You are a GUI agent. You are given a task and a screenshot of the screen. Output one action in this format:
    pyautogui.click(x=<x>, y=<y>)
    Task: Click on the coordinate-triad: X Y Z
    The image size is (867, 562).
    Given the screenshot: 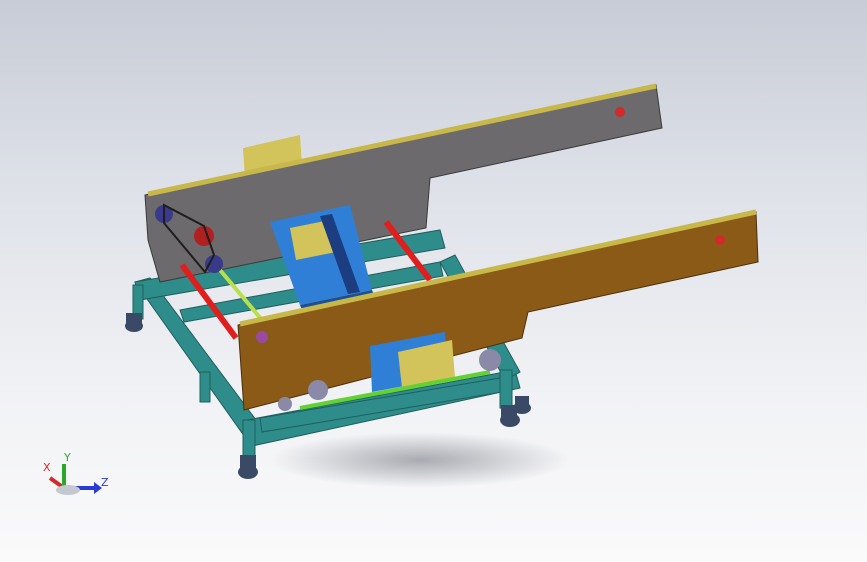 What is the action you would take?
    pyautogui.click(x=78, y=478)
    